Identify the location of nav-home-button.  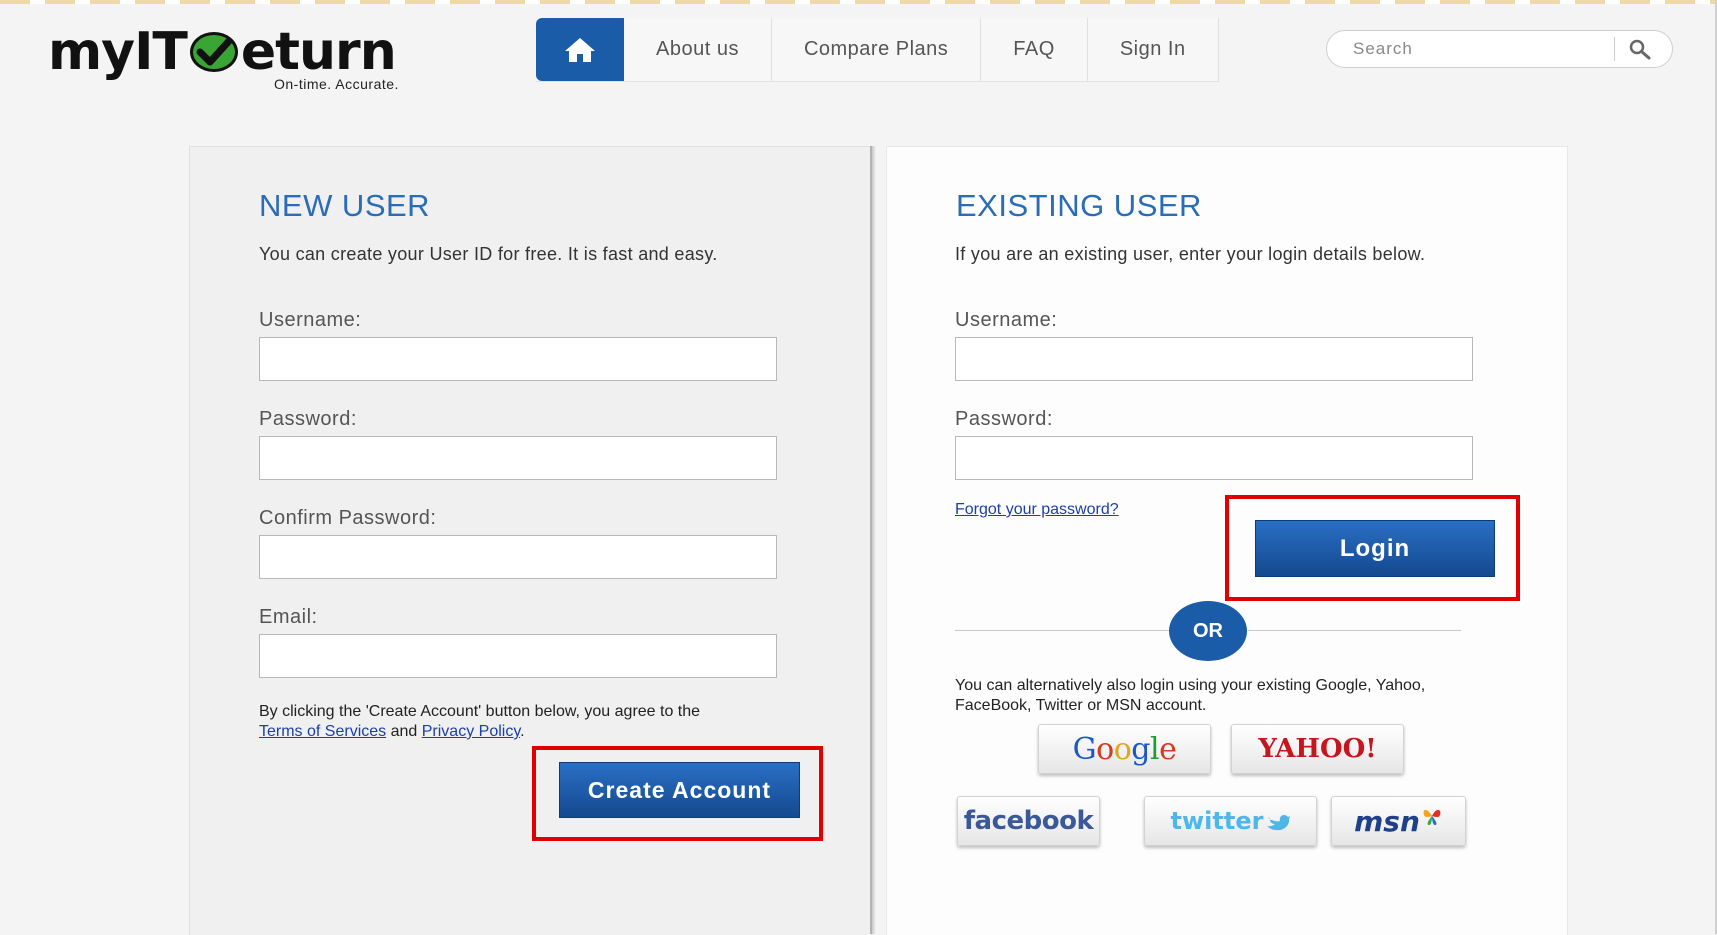
(580, 49).